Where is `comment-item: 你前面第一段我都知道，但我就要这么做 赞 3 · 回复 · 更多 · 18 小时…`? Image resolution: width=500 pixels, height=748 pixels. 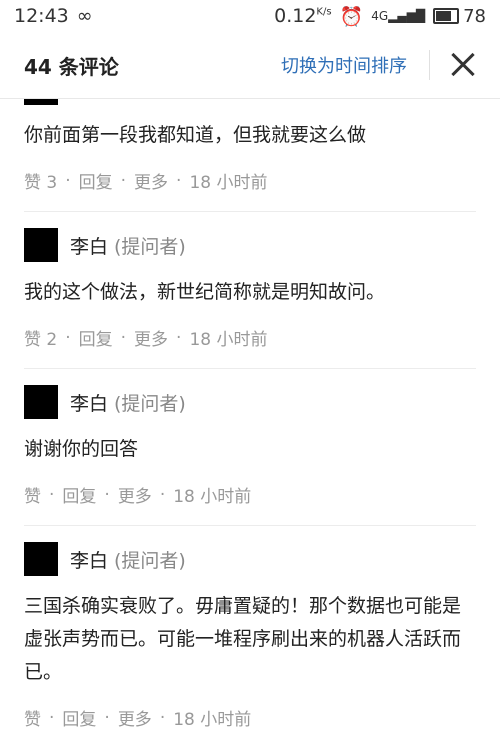 comment-item: 你前面第一段我都知道，但我就要这么做 赞 3 · 回复 · 更多 · 18 小时… is located at coordinates (250, 155).